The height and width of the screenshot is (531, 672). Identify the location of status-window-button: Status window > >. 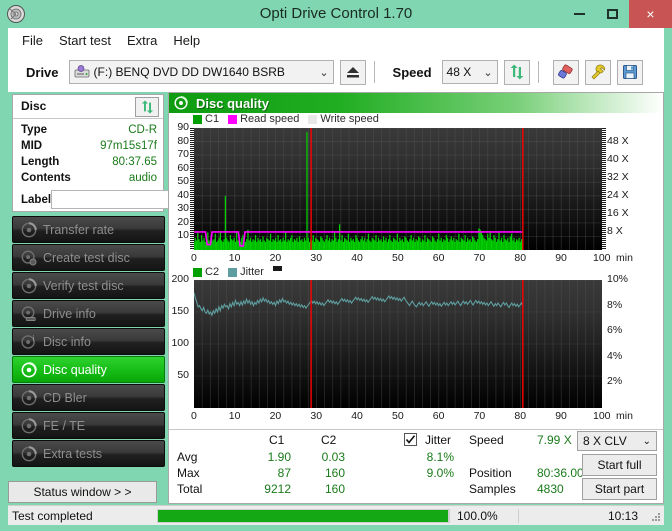
(82, 492).